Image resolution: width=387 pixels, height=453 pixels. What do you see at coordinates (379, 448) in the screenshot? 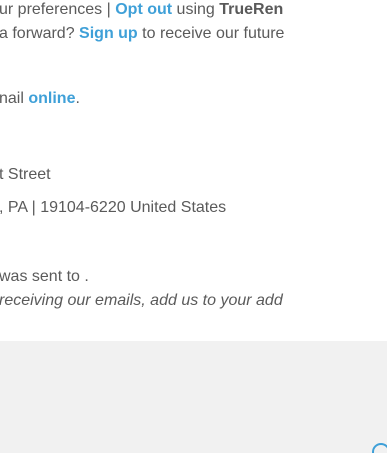
I see `circle-icon` at bounding box center [379, 448].